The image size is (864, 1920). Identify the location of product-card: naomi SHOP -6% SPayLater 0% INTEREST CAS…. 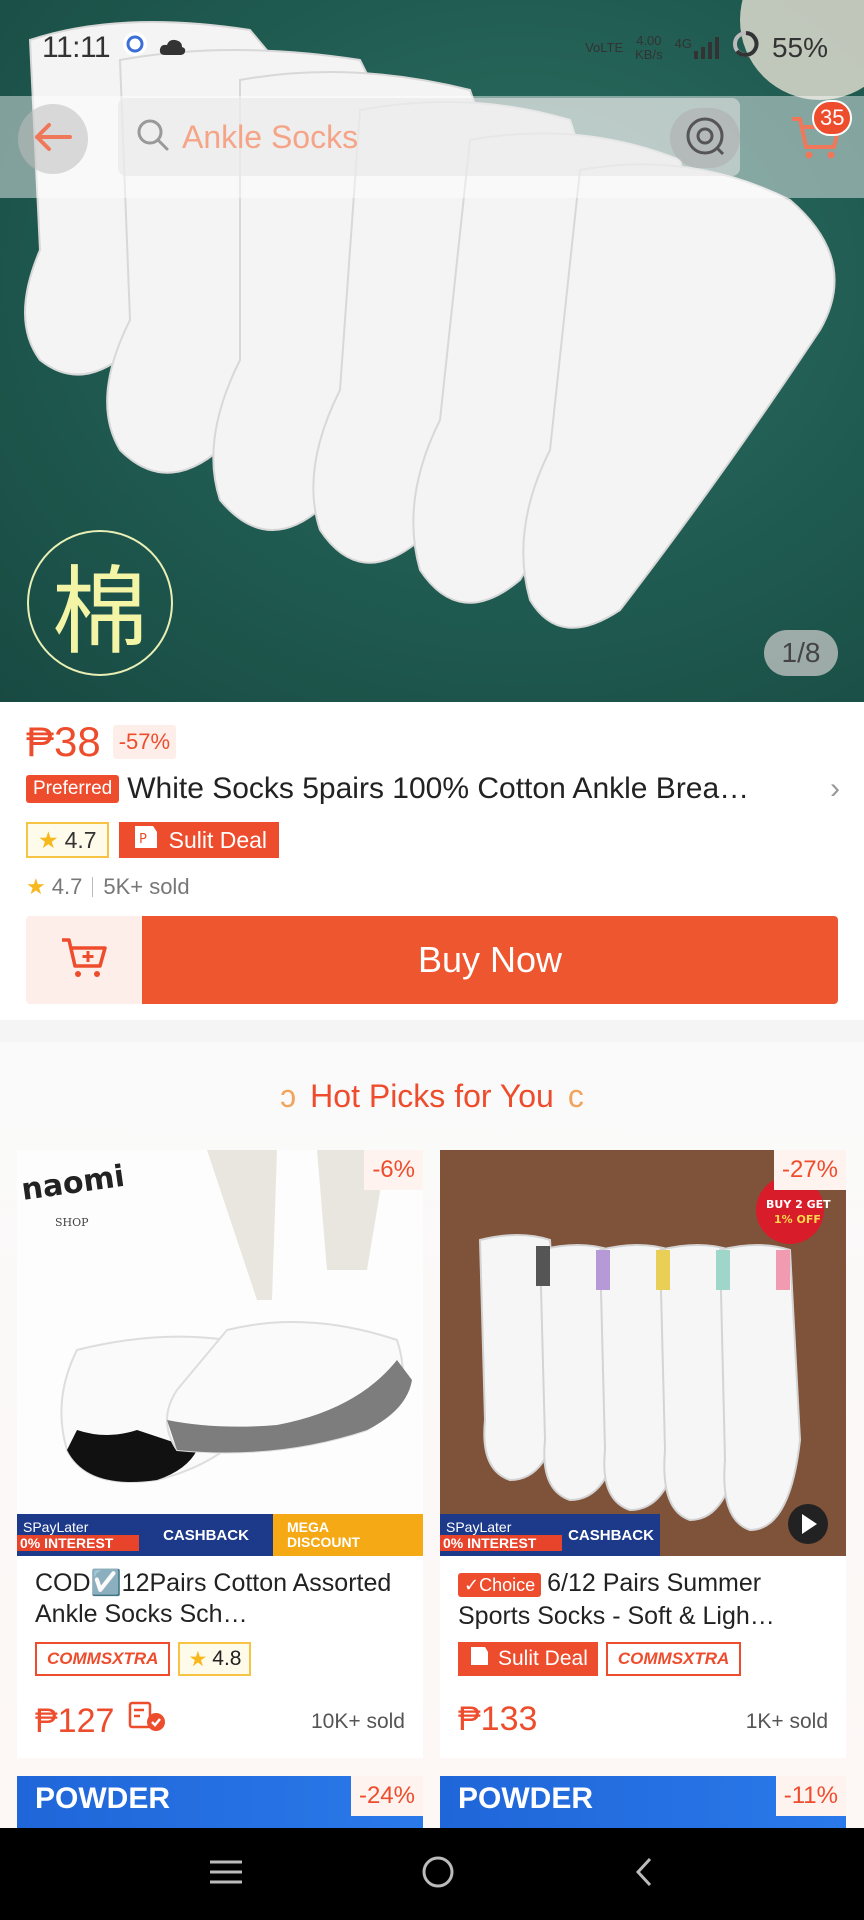
(220, 1454).